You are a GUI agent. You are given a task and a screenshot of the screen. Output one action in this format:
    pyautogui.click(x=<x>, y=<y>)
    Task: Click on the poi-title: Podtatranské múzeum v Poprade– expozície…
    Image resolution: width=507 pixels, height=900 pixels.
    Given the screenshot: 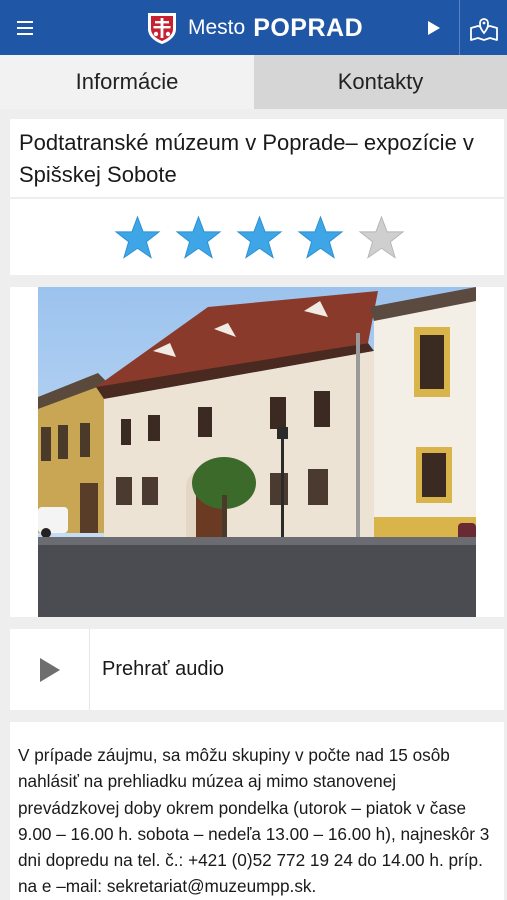 What is the action you would take?
    pyautogui.click(x=246, y=158)
    